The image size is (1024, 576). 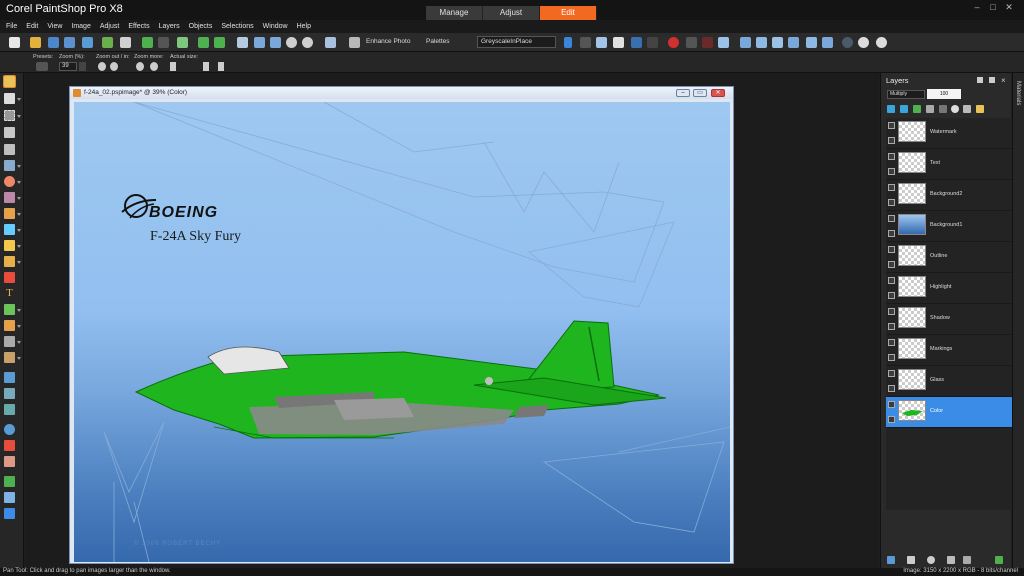 What do you see at coordinates (673, 42) in the screenshot?
I see `record-icon` at bounding box center [673, 42].